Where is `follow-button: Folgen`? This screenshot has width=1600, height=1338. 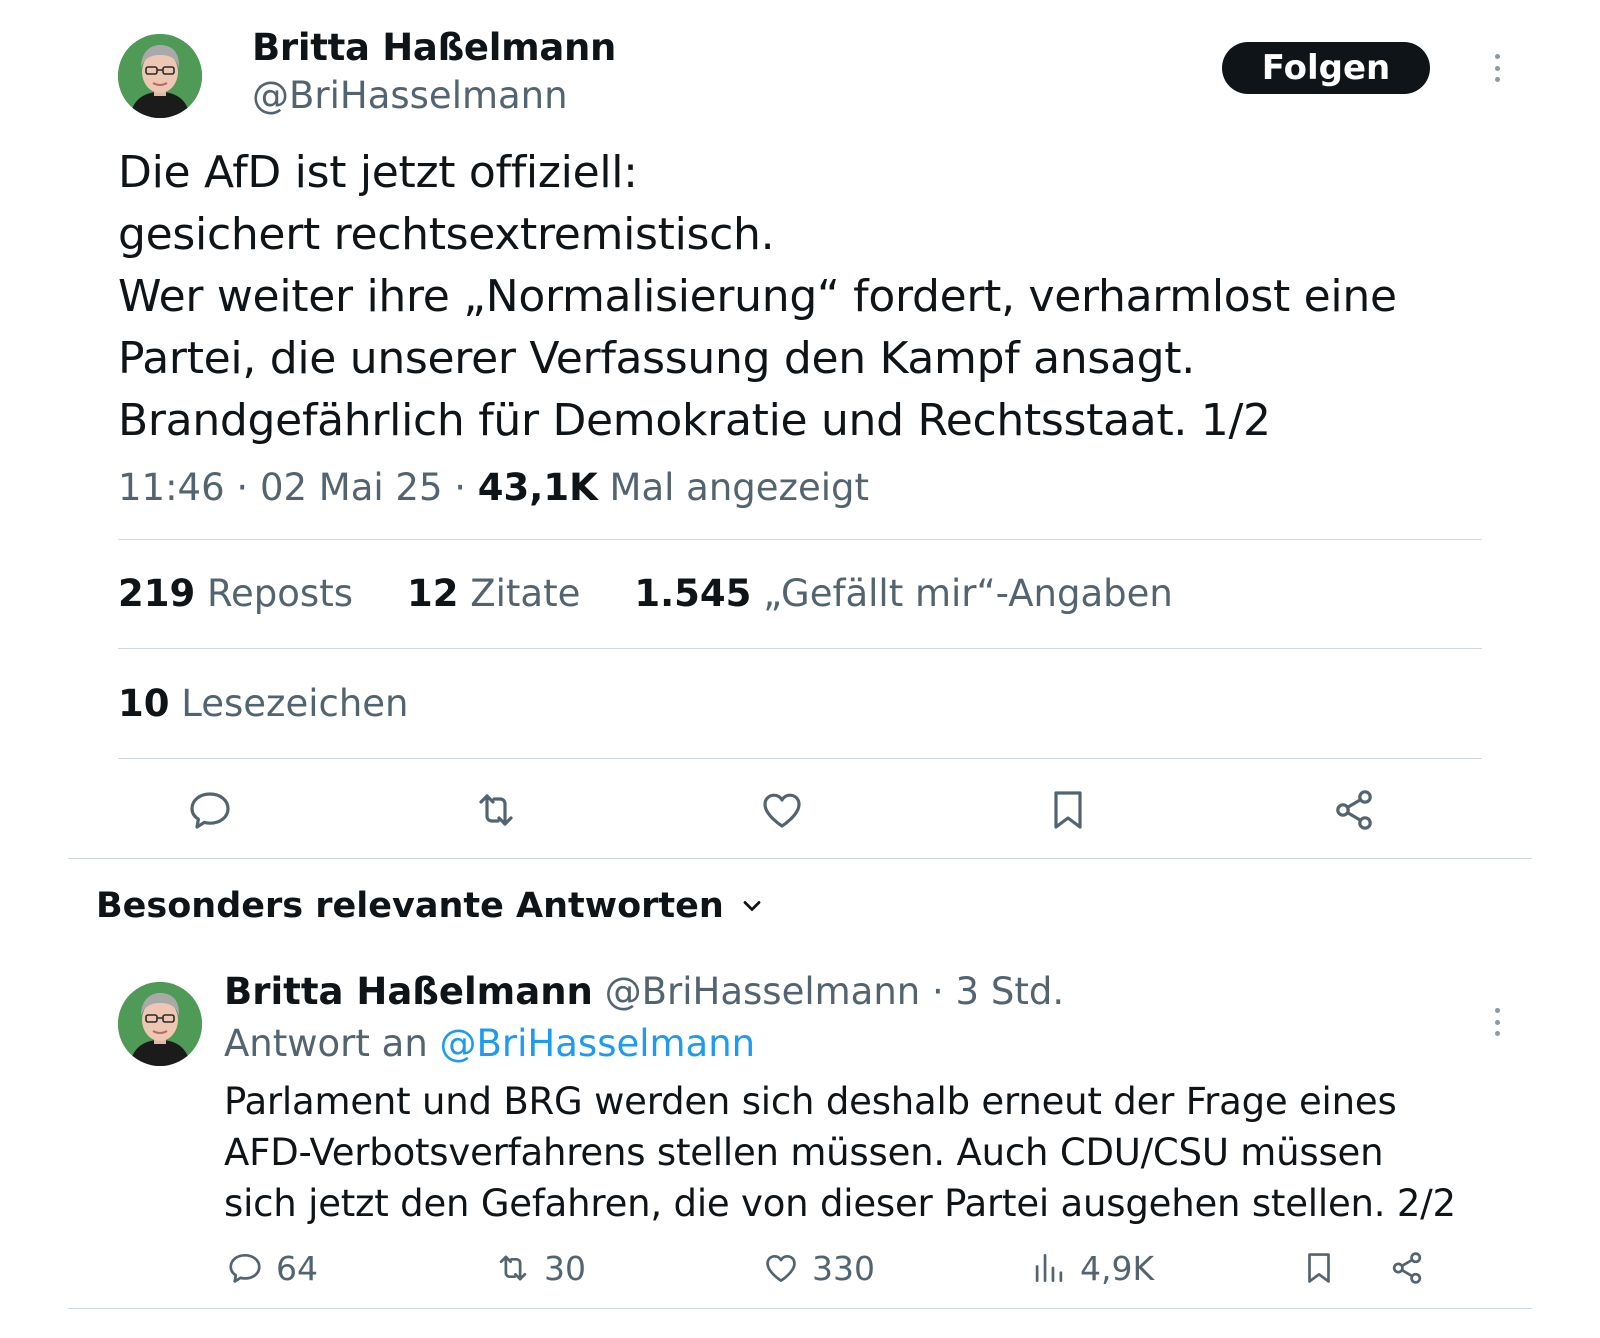
follow-button: Folgen is located at coordinates (1326, 68).